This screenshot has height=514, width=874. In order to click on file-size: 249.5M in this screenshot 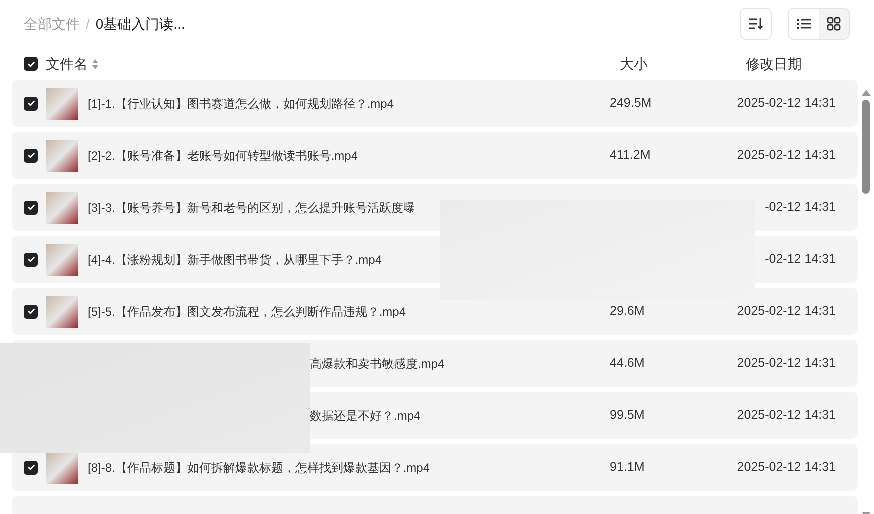, I will do `click(631, 103)`.